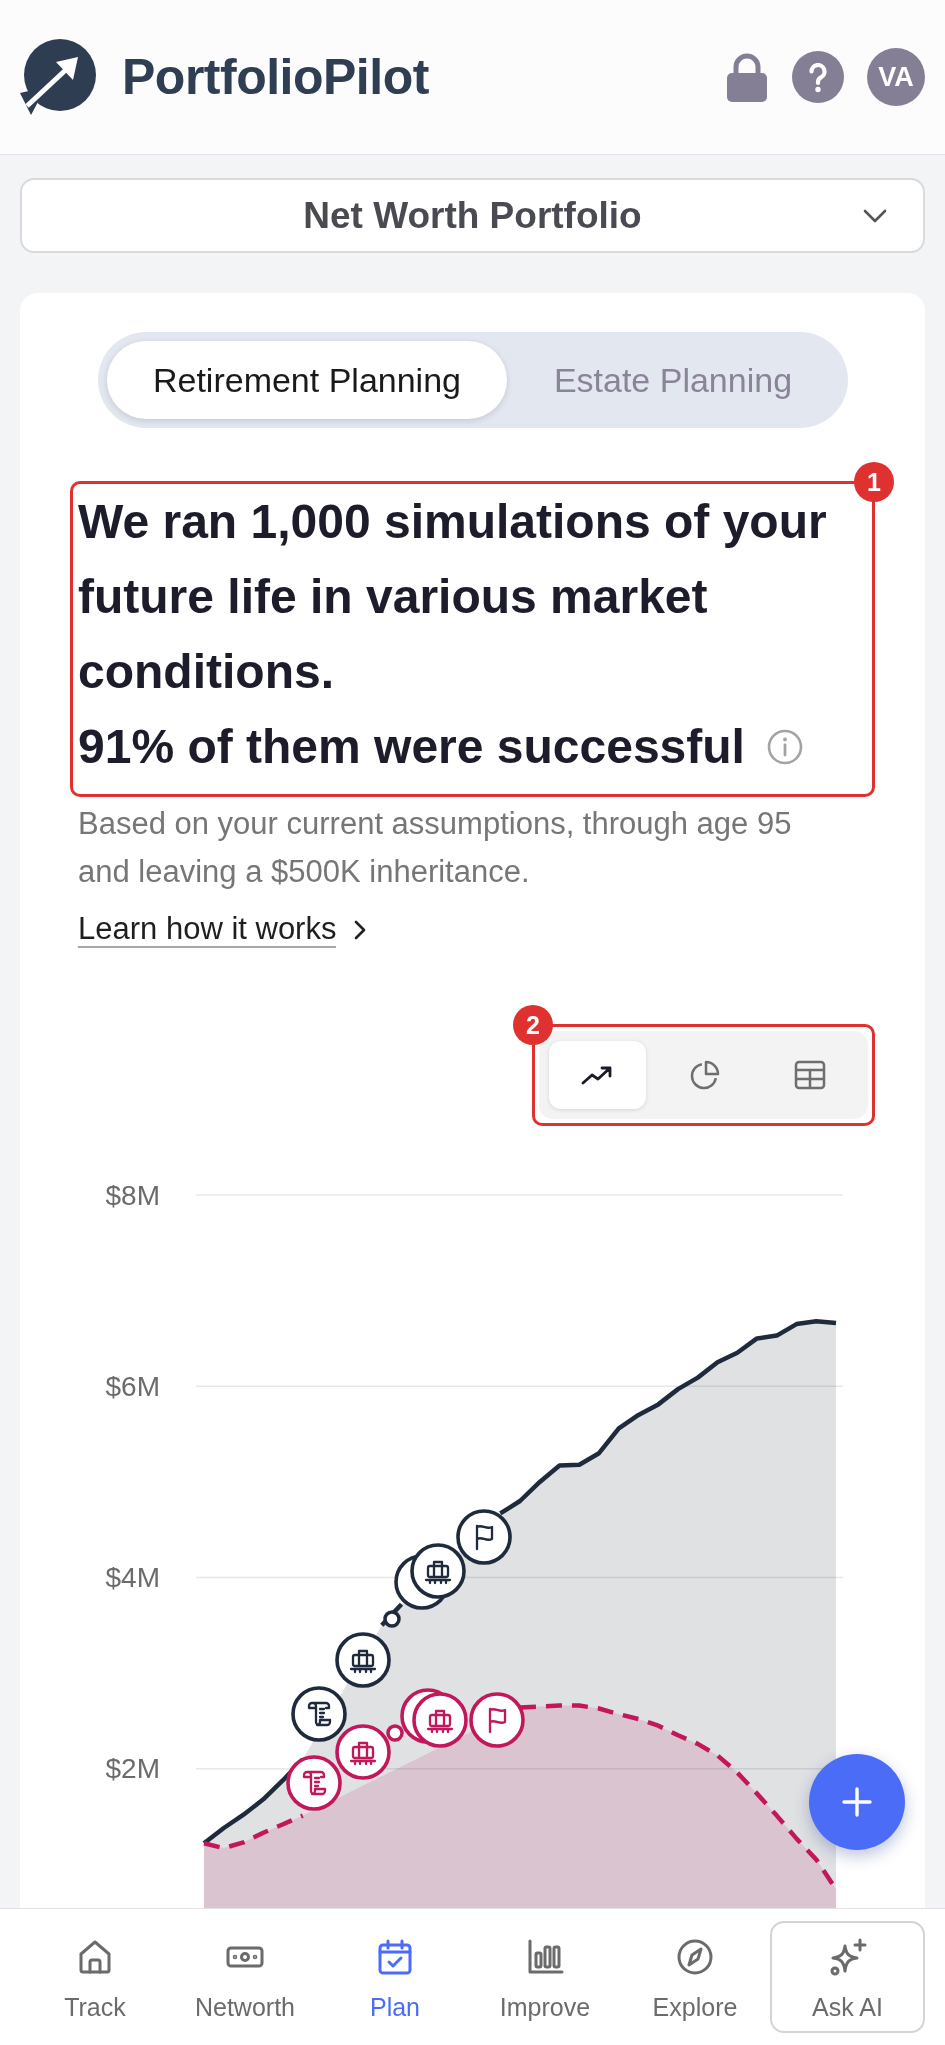  Describe the element at coordinates (896, 77) in the screenshot. I see `user-avatar: VA` at that location.